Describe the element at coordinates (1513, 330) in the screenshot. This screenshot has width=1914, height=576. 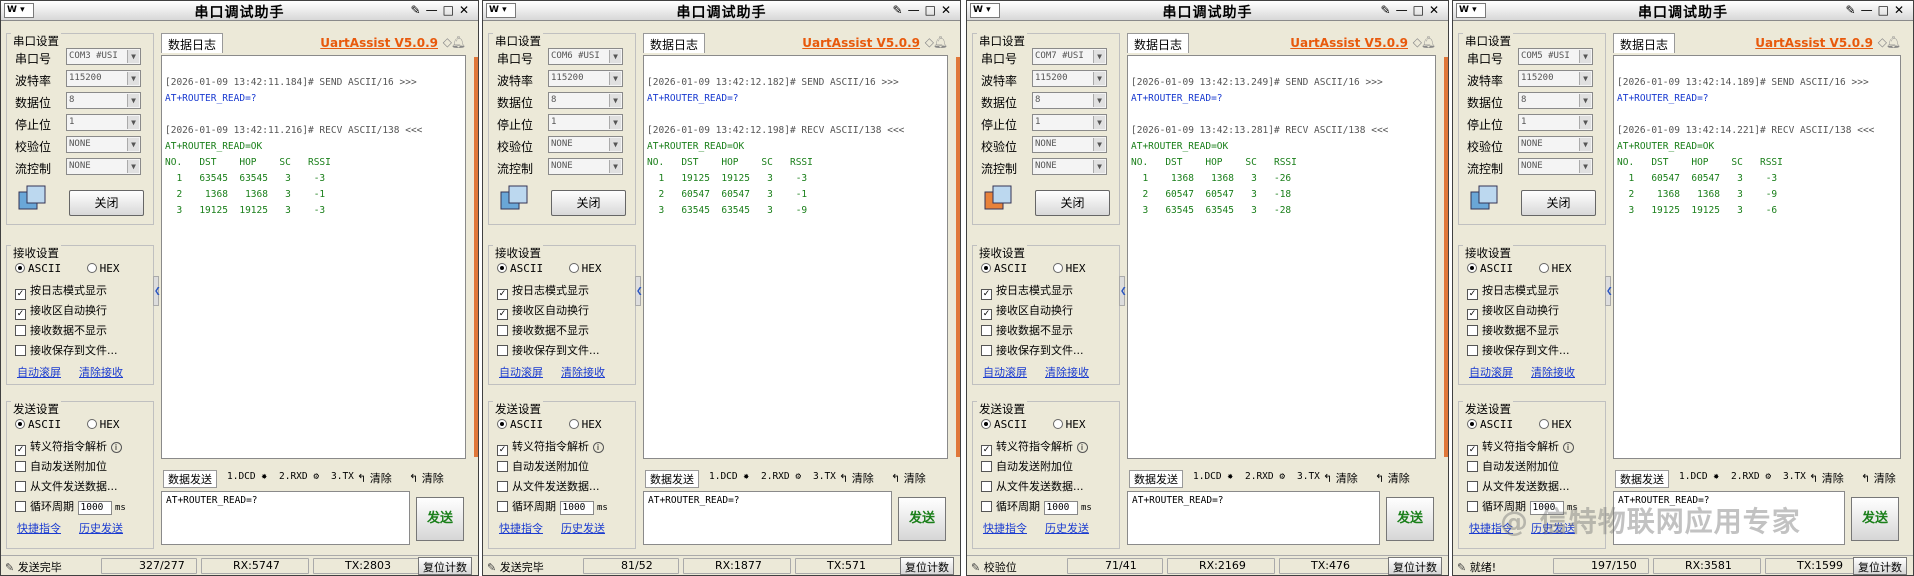
I see `recv-hide-checkbox: 接收数据不显示` at that location.